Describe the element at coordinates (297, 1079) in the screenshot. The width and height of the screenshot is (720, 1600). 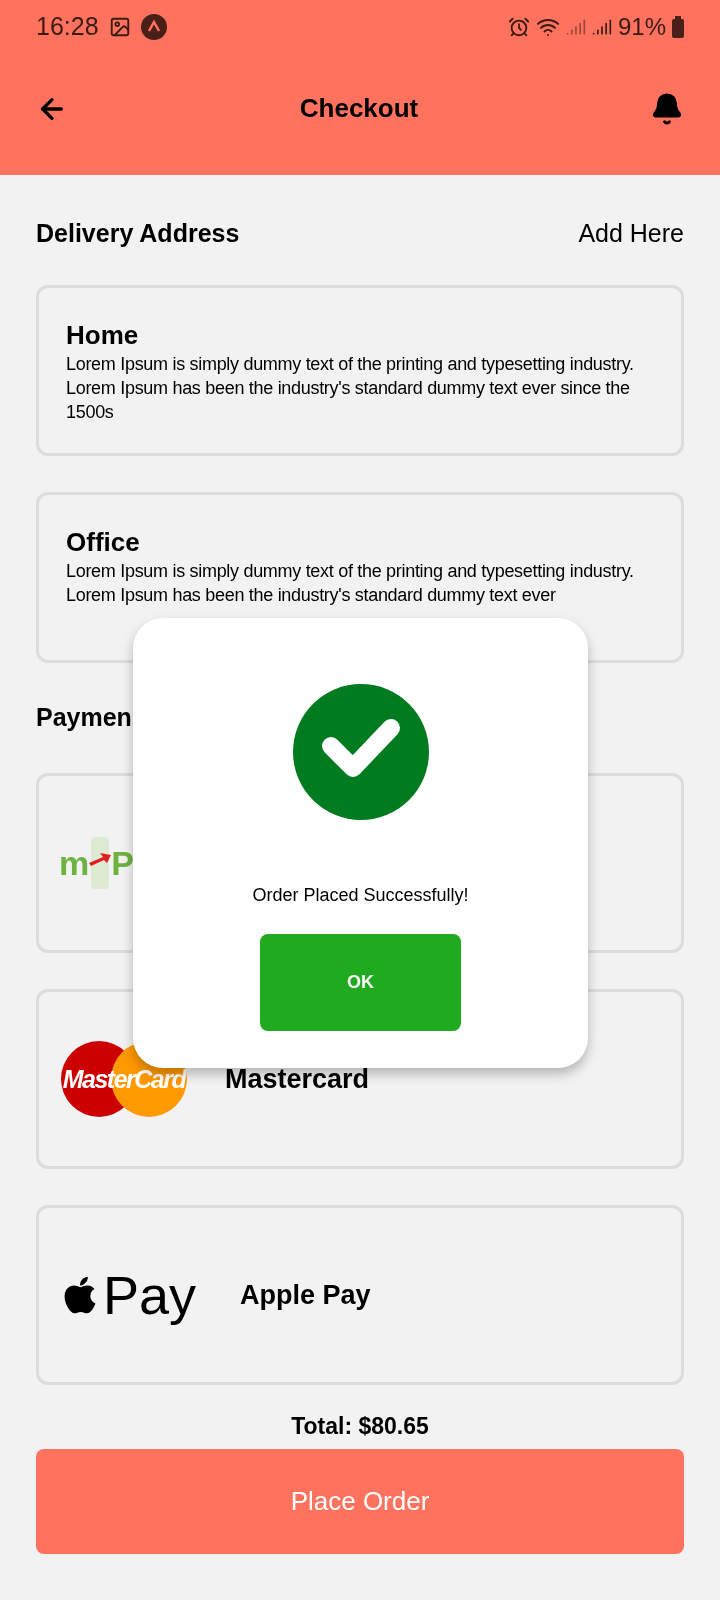
I see `payment-label: Mastercard` at that location.